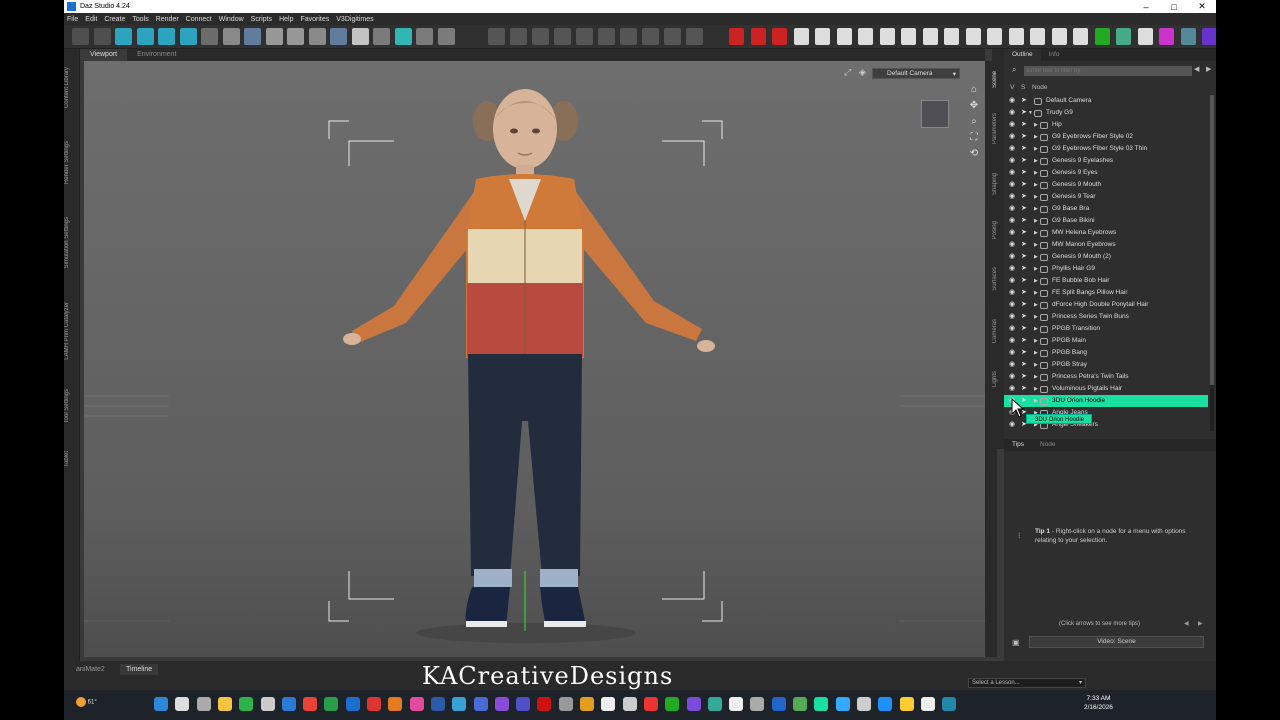 This screenshot has width=1280, height=720. What do you see at coordinates (1054, 55) in the screenshot?
I see `tab-info: Info` at bounding box center [1054, 55].